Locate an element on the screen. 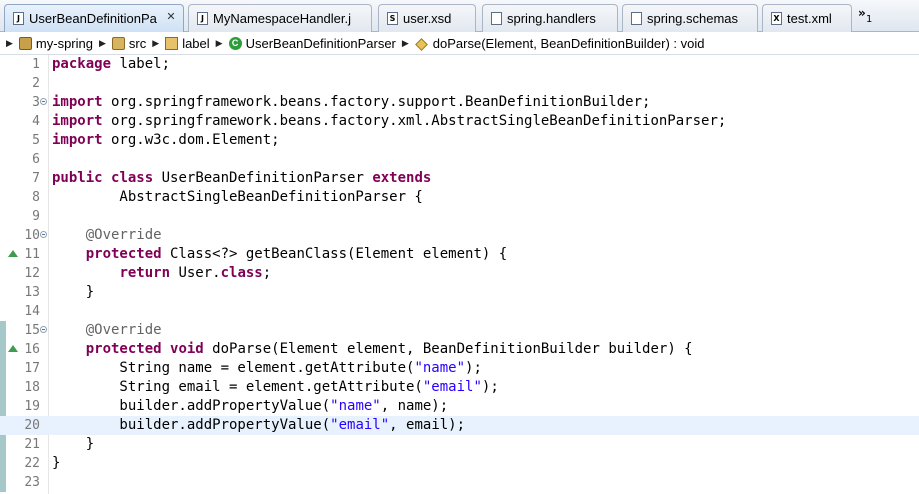  tab-spring-schemas: spring.schemas is located at coordinates (690, 18).